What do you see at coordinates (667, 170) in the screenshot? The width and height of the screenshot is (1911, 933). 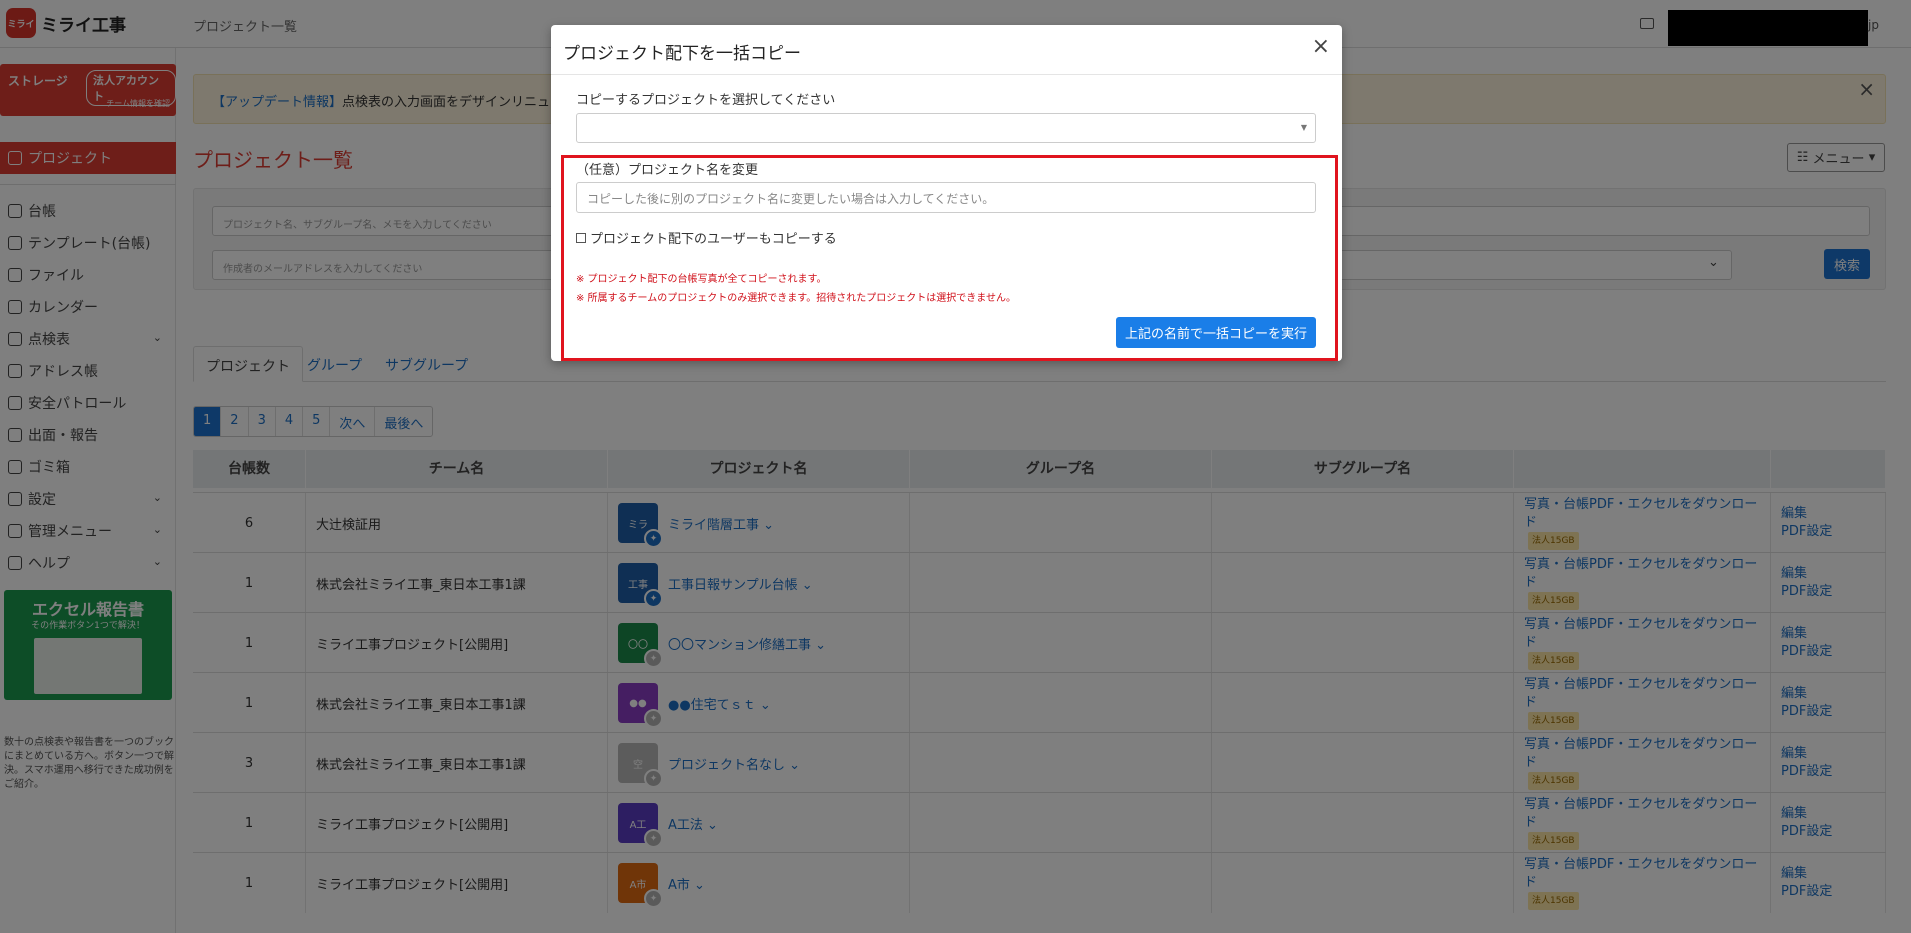 I see `rename-label: （任意）プロジェクト名を変更` at bounding box center [667, 170].